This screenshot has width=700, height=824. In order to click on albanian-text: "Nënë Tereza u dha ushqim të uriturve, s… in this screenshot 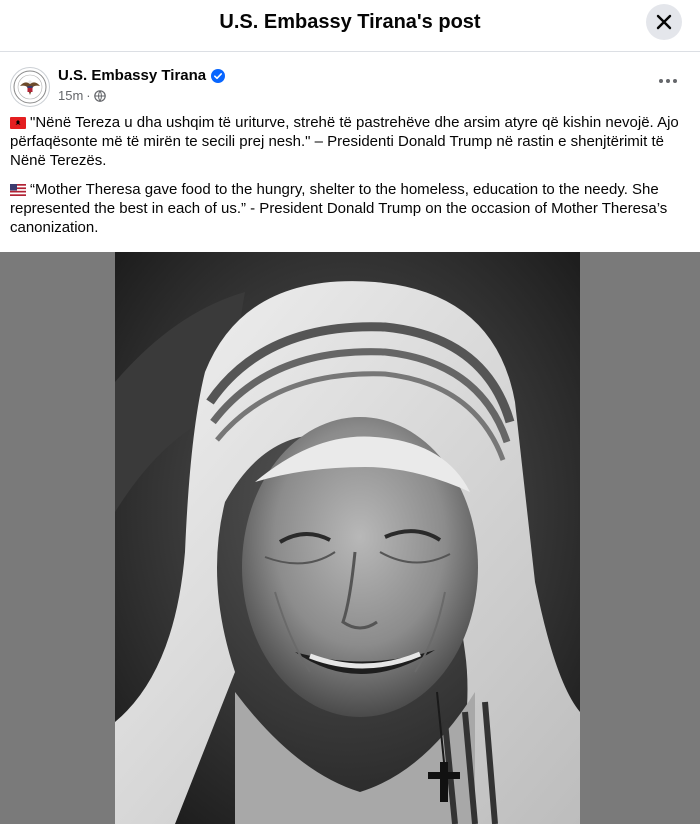, I will do `click(344, 141)`.